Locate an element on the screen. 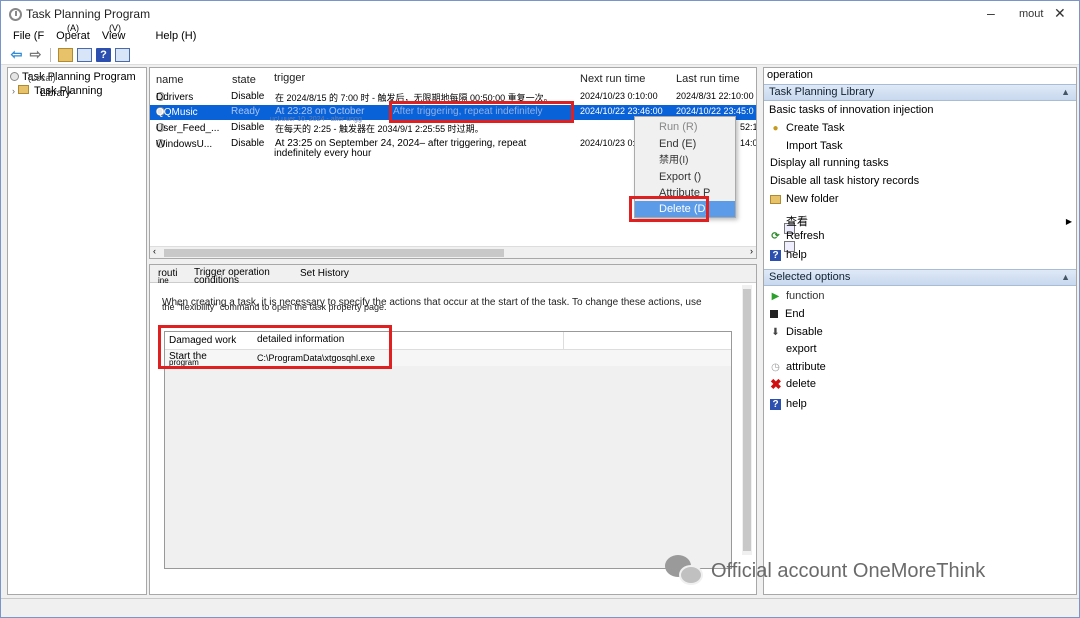  section-task-planning-library: Task Planning Library ▲ is located at coordinates (920, 92).